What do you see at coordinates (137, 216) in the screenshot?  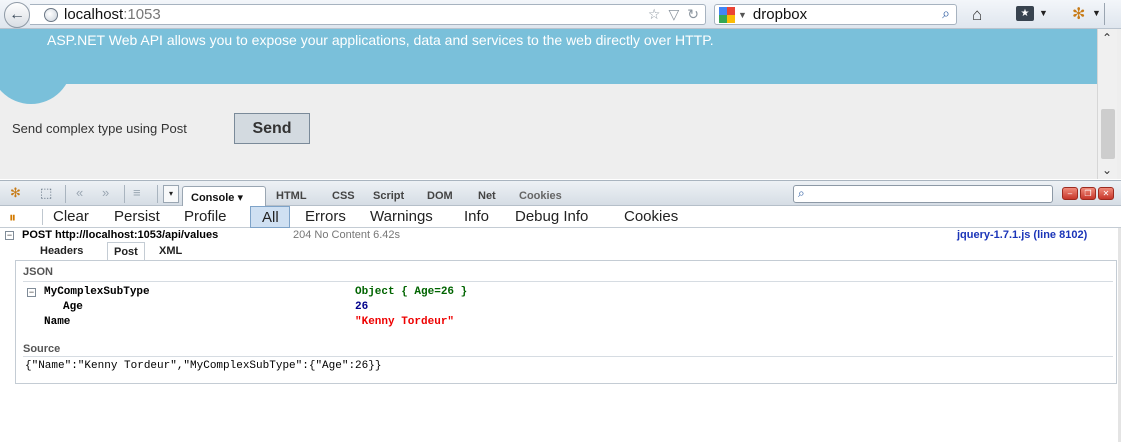 I see `persist-button: Persist` at bounding box center [137, 216].